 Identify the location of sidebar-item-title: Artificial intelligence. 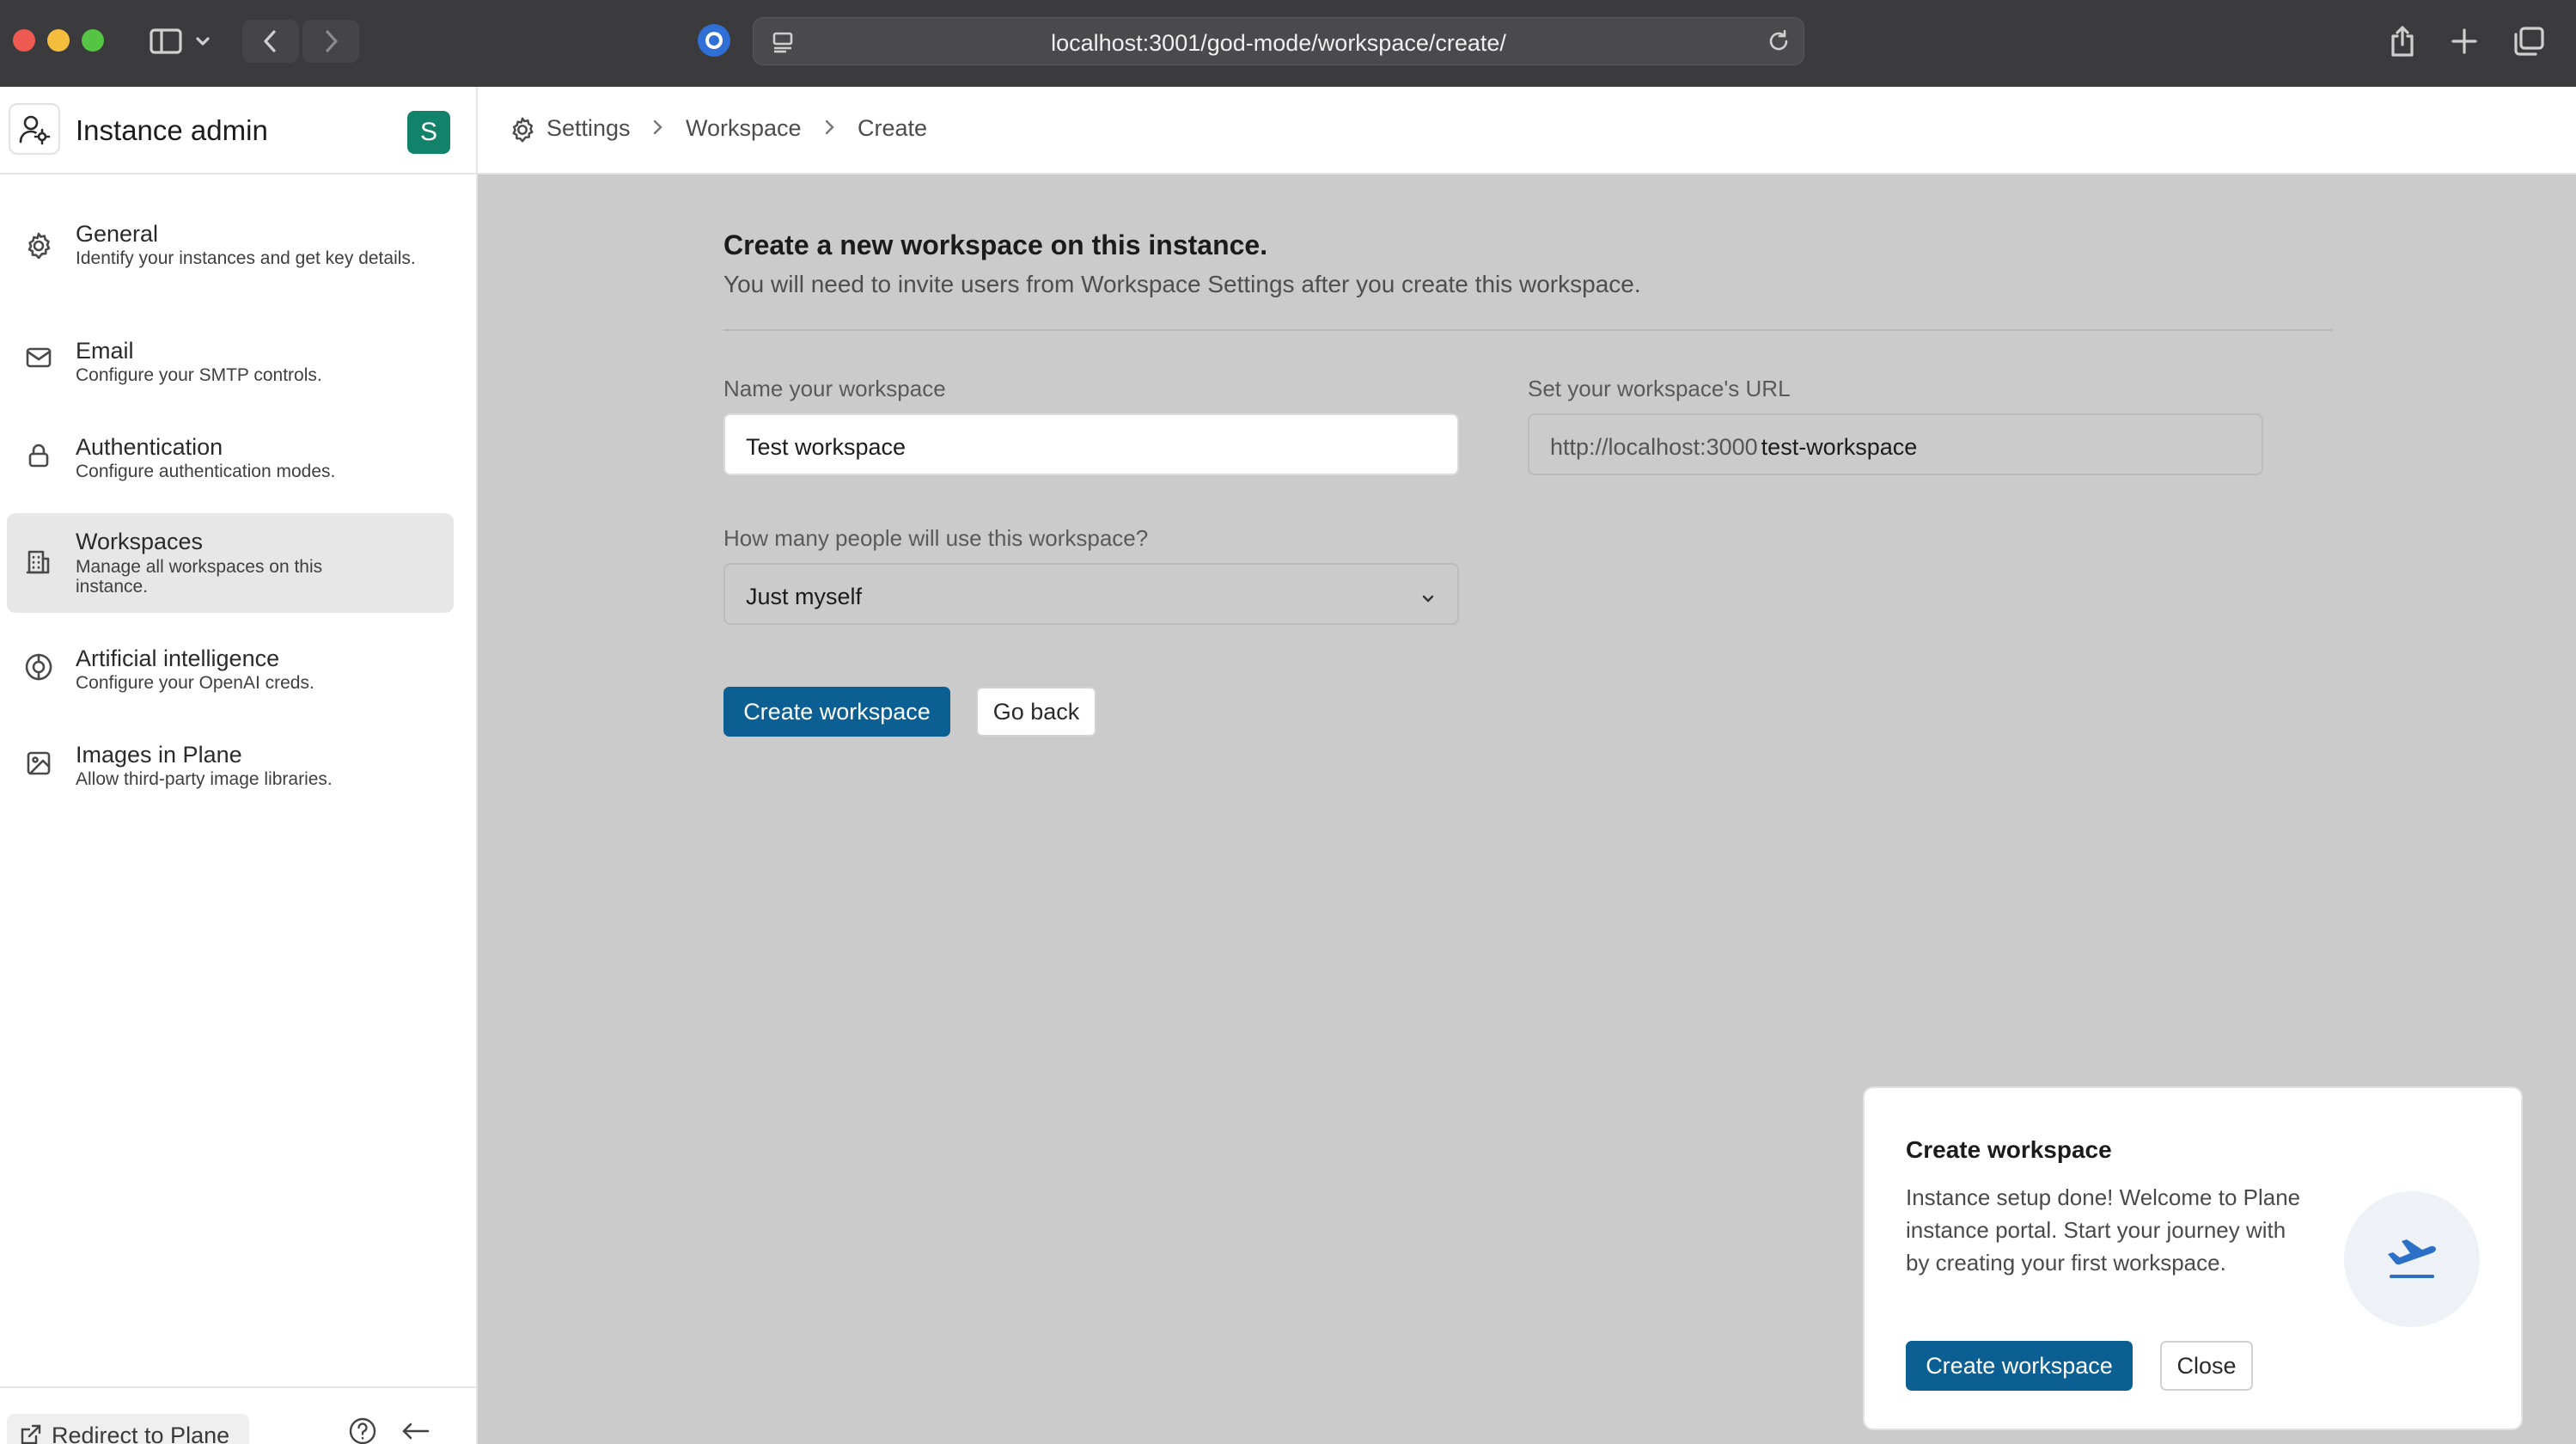
(178, 658).